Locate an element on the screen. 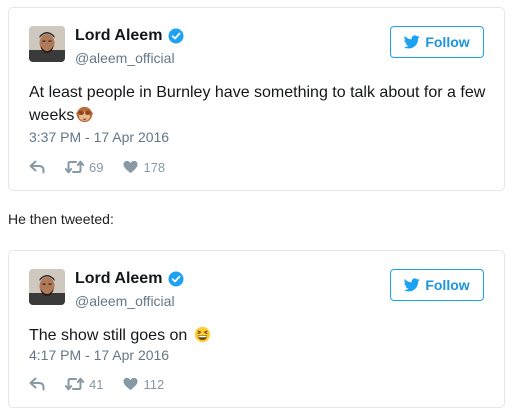 The height and width of the screenshot is (413, 515). see-no-evil-monkey-icon is located at coordinates (85, 114).